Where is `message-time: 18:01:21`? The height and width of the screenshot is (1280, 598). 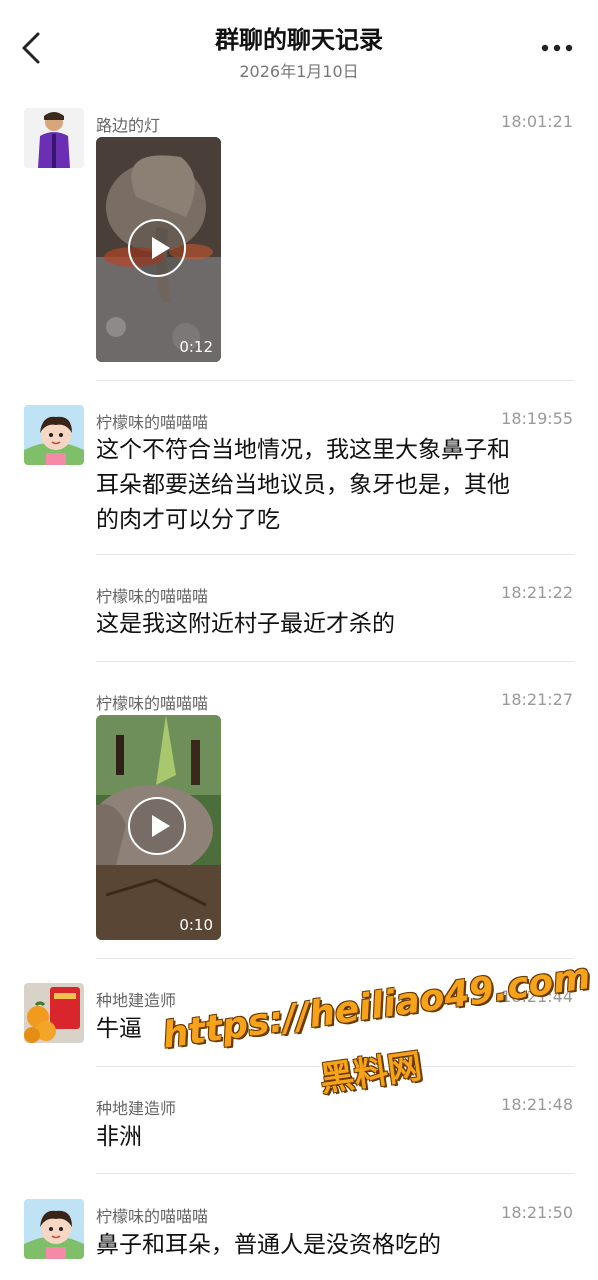
message-time: 18:01:21 is located at coordinates (537, 121).